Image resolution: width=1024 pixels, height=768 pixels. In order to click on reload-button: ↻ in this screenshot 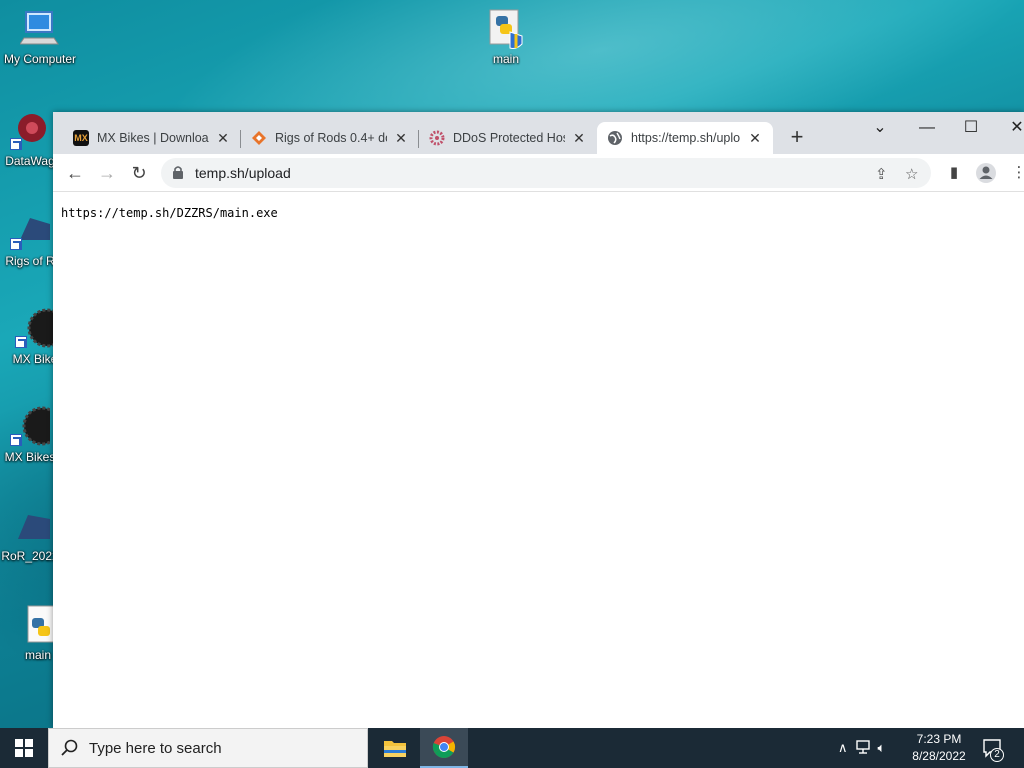, I will do `click(139, 173)`.